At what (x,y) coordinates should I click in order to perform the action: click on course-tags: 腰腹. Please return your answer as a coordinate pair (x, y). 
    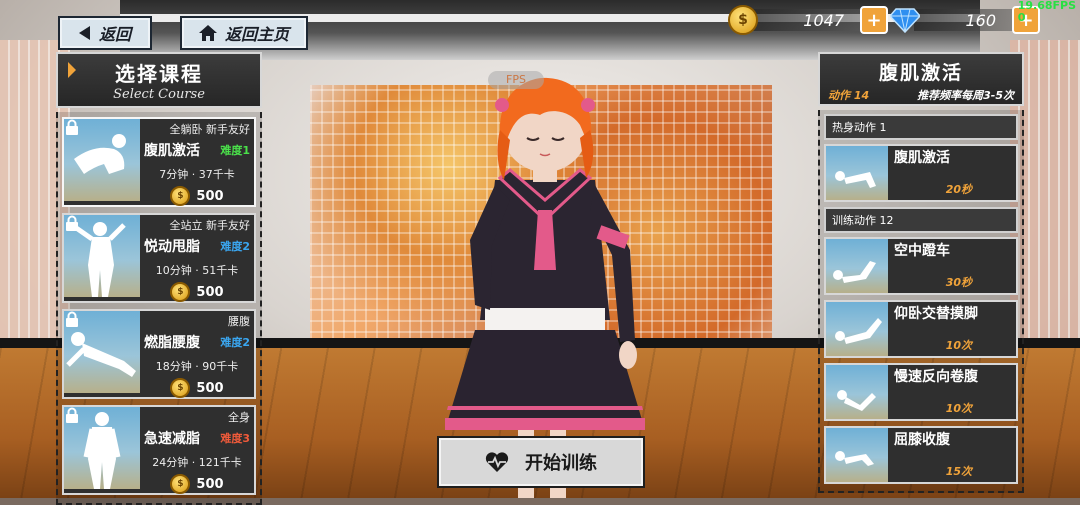
    Looking at the image, I should click on (239, 321).